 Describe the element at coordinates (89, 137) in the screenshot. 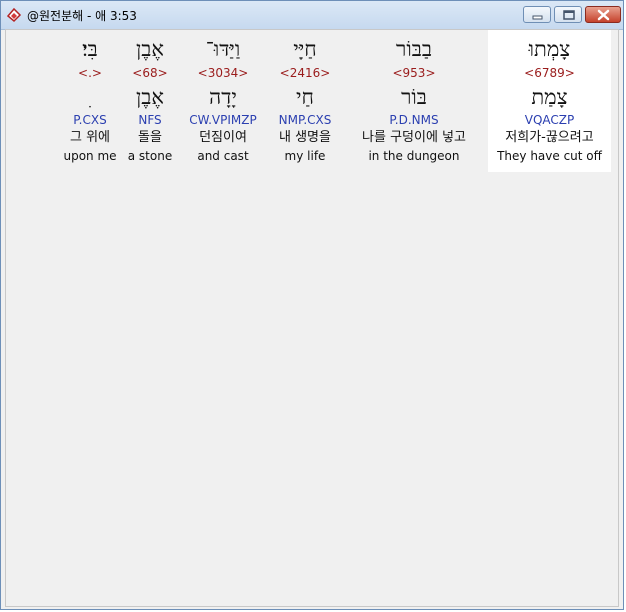

I see `korean-gloss: 그 위에` at that location.